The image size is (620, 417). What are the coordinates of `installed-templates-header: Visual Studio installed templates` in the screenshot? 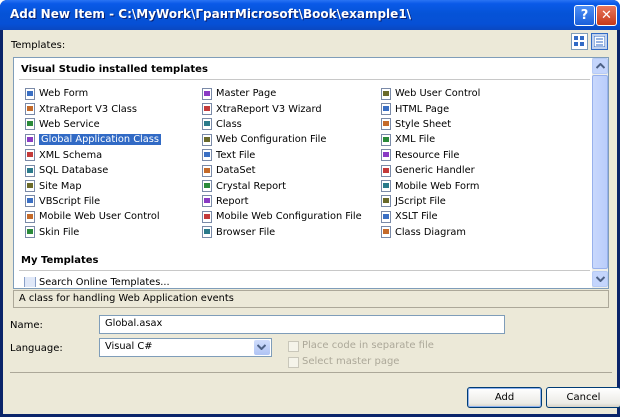 It's located at (114, 69).